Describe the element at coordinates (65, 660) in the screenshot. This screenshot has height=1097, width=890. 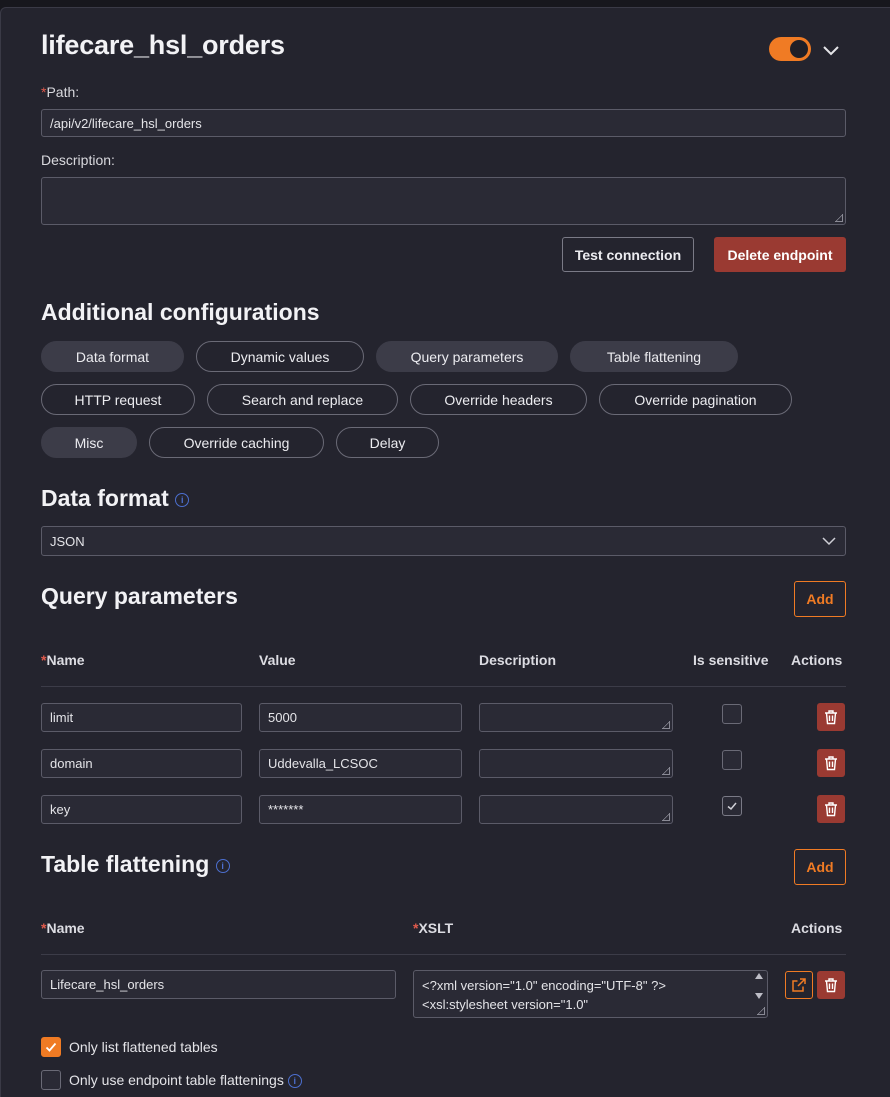
I see `qp-header-name-text: Name` at that location.